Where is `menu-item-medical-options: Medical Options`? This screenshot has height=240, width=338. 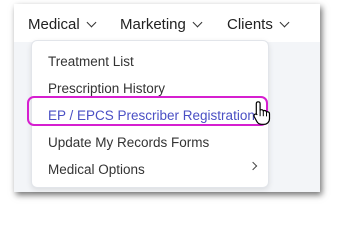
menu-item-medical-options: Medical Options is located at coordinates (96, 169).